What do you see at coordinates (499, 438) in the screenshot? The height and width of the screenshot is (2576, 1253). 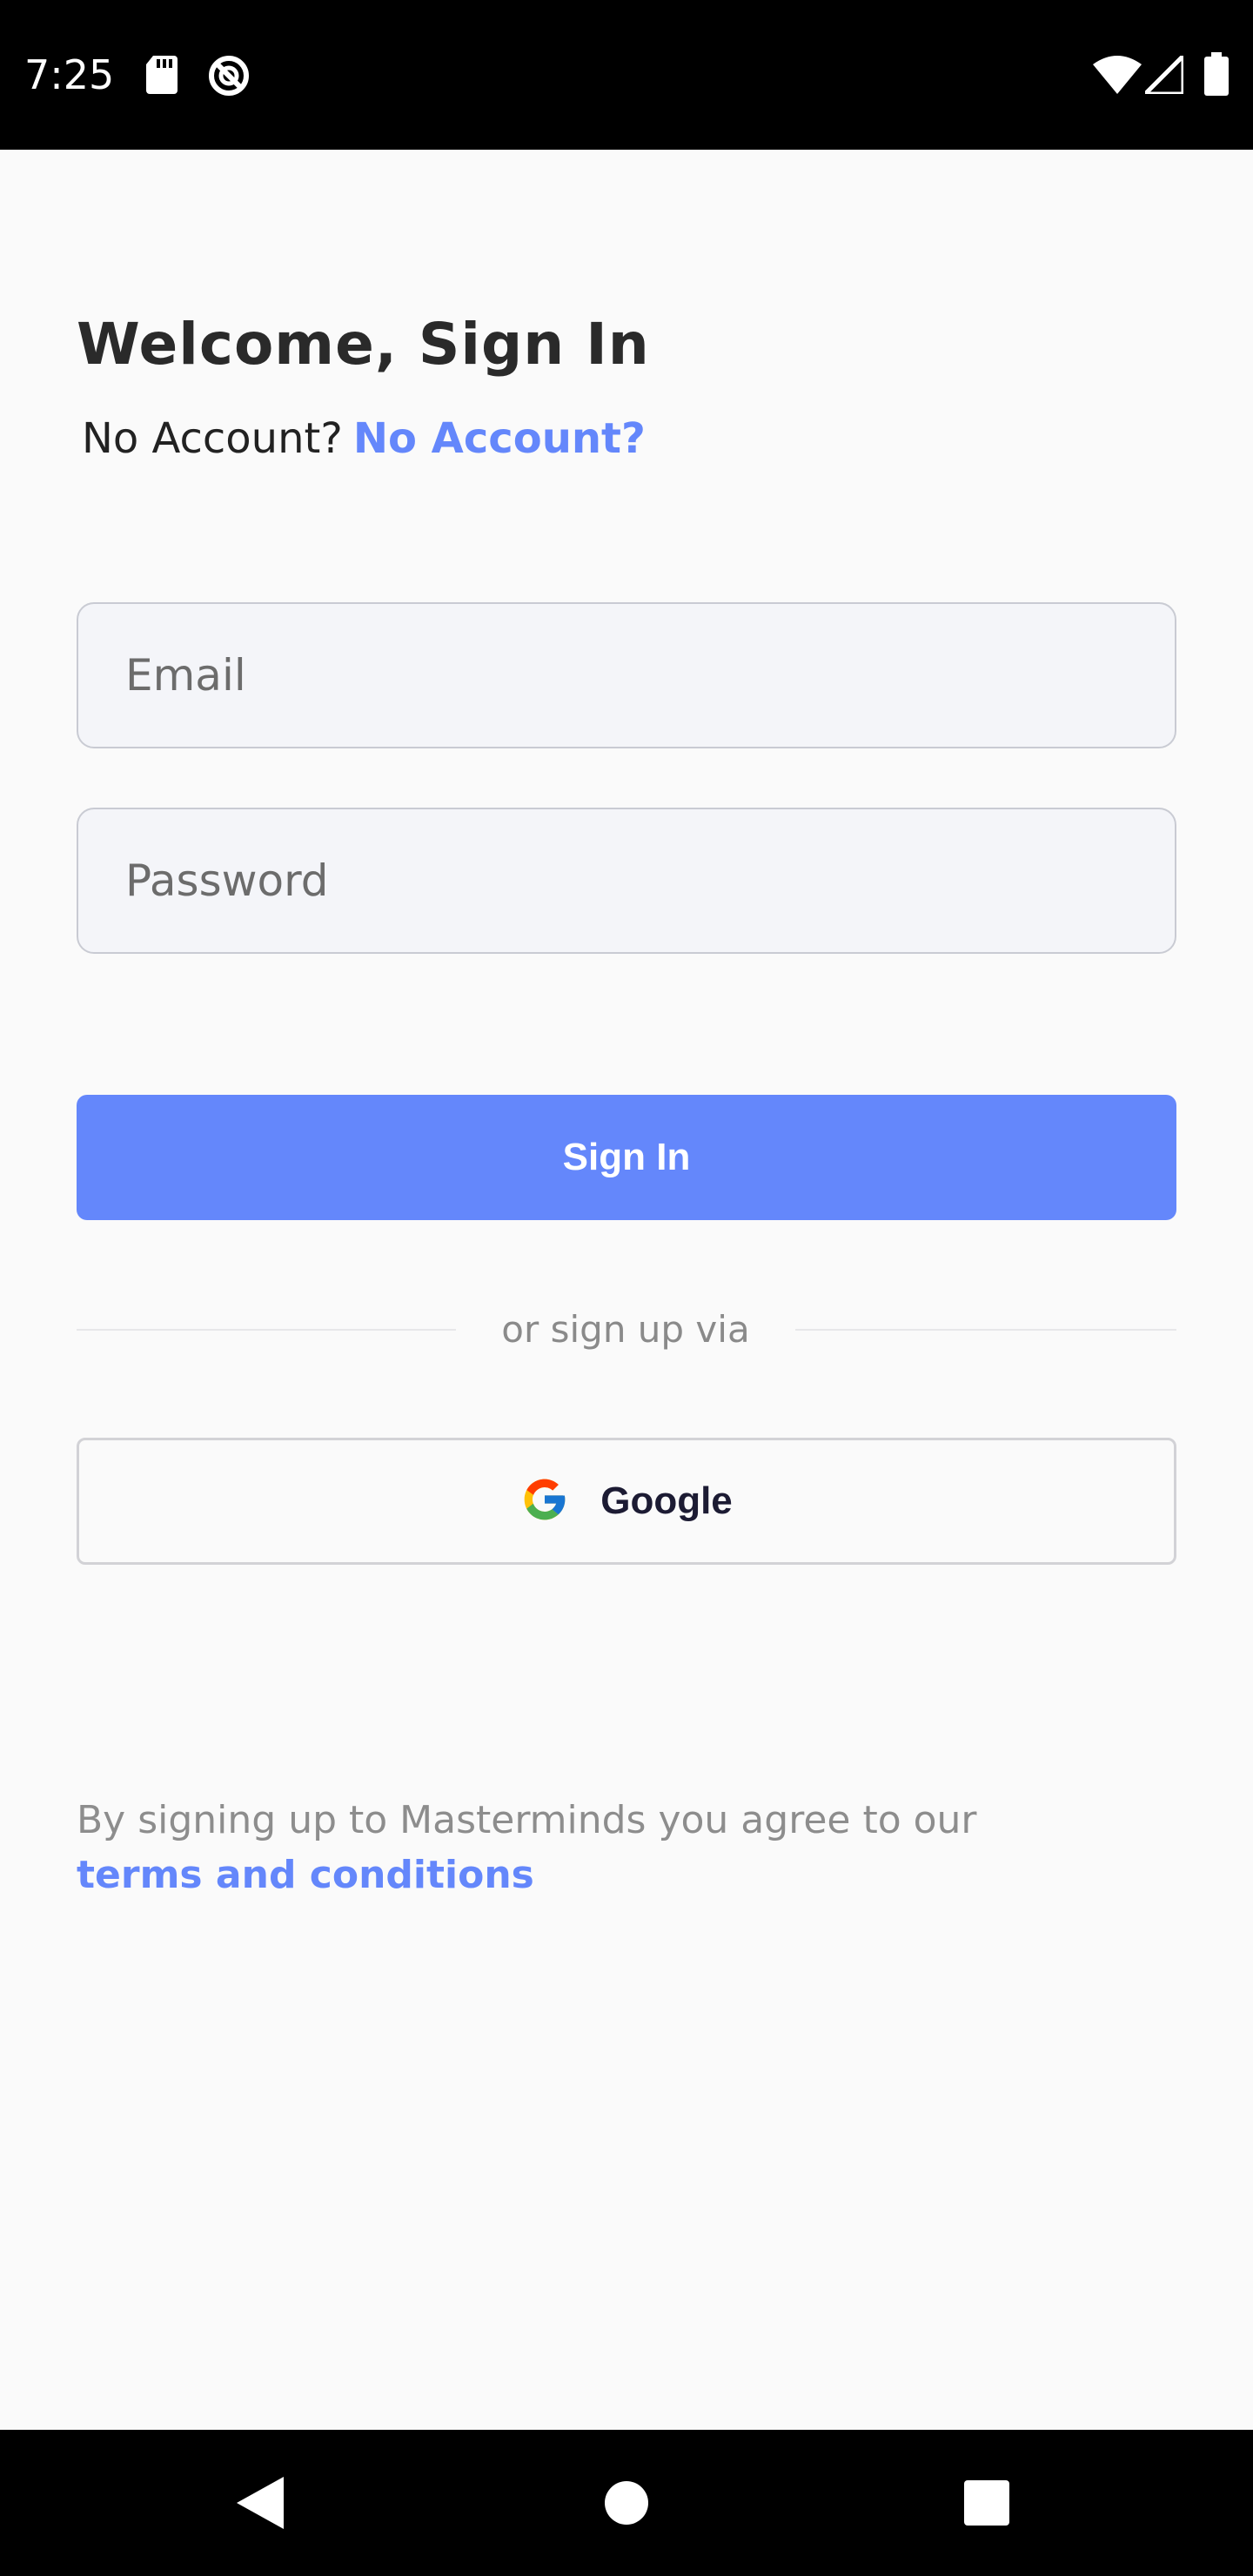 I see `sign-up-link: No Account?` at bounding box center [499, 438].